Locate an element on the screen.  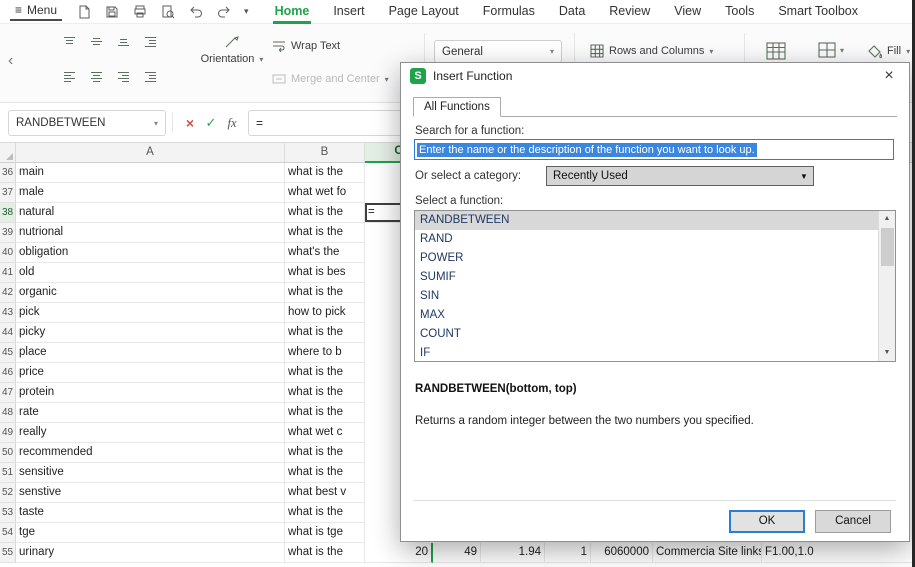
align-middle-button is located at coordinates (96, 44).